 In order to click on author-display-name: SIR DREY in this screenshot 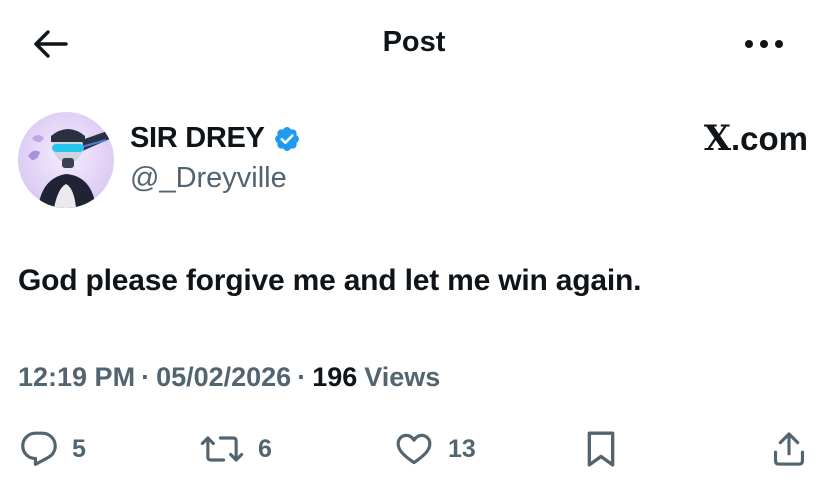, I will do `click(197, 138)`.